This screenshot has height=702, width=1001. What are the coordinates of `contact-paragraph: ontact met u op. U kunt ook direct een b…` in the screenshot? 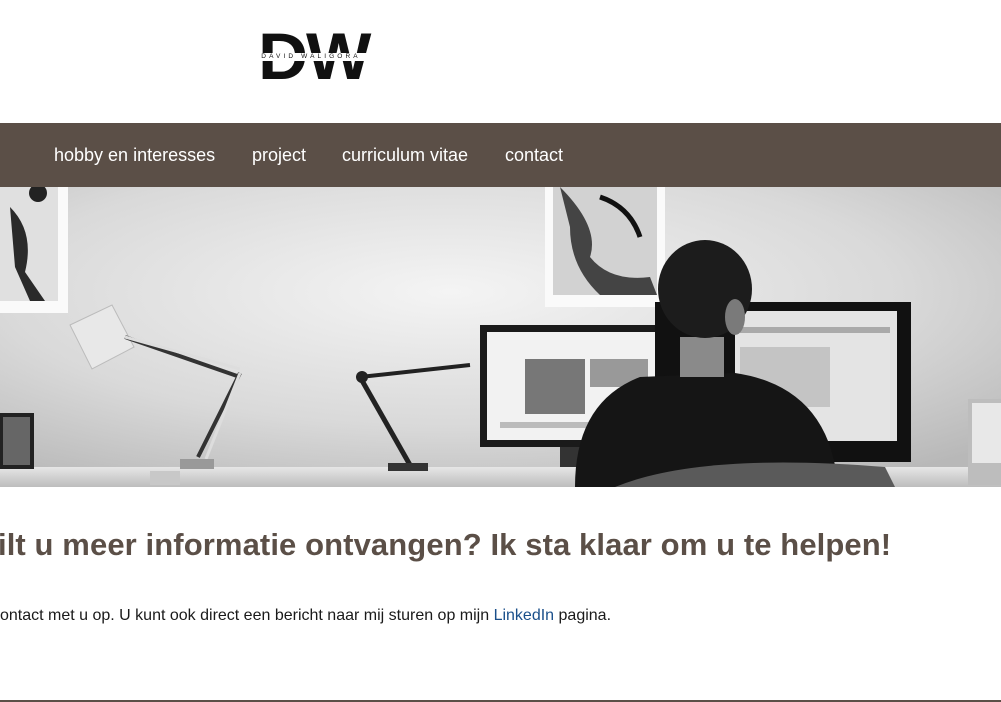 It's located at (305, 616).